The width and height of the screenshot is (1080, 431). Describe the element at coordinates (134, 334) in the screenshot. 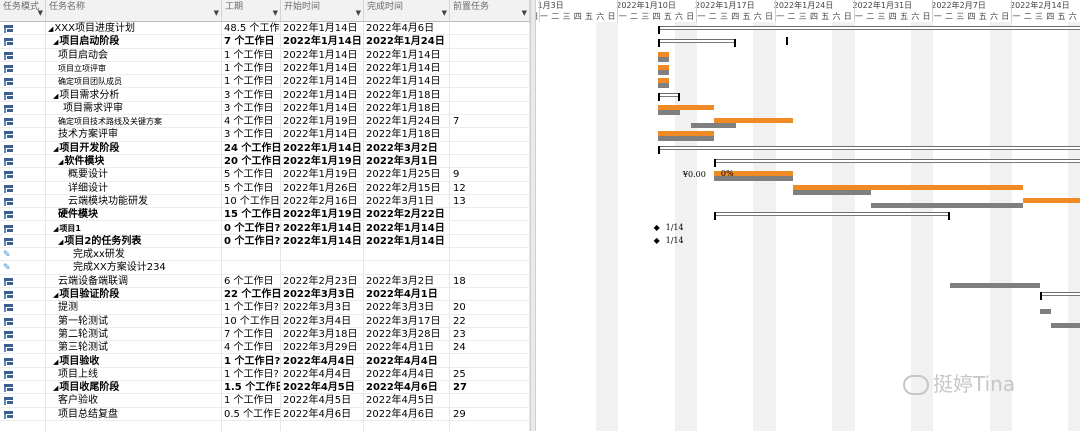

I see `task-name-cell: 第二轮测试` at that location.